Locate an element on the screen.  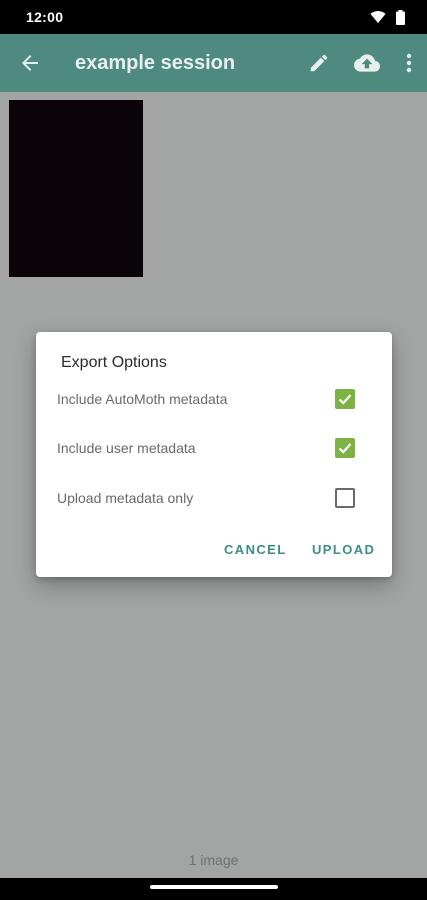
option-upload-metadata-only: Upload metadata only is located at coordinates (214, 498).